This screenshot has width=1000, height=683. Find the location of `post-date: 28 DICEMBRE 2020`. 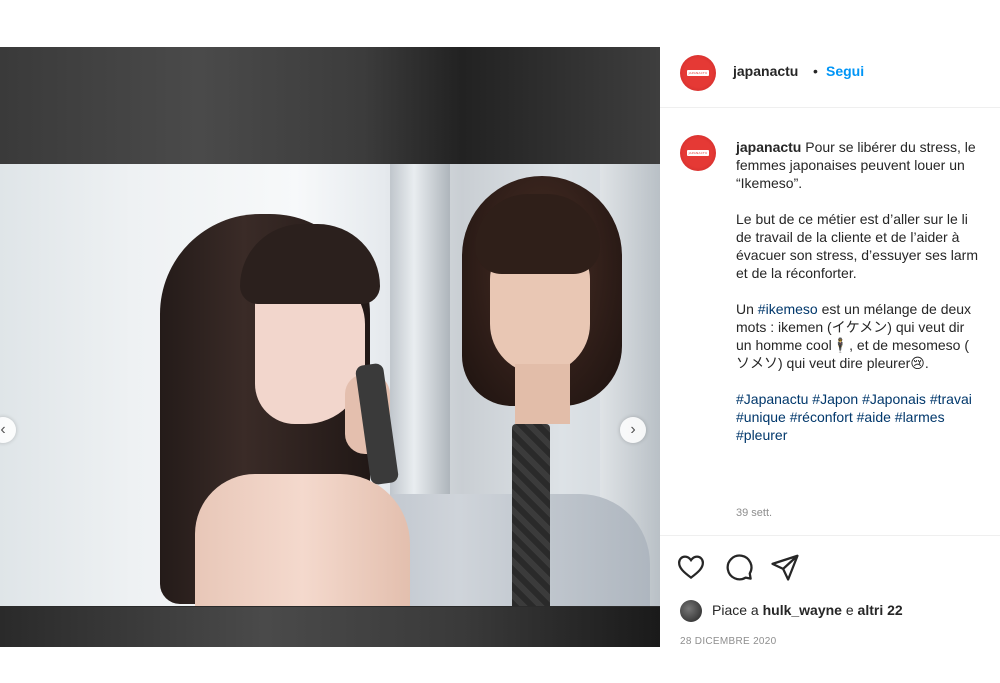

post-date: 28 DICEMBRE 2020 is located at coordinates (728, 641).